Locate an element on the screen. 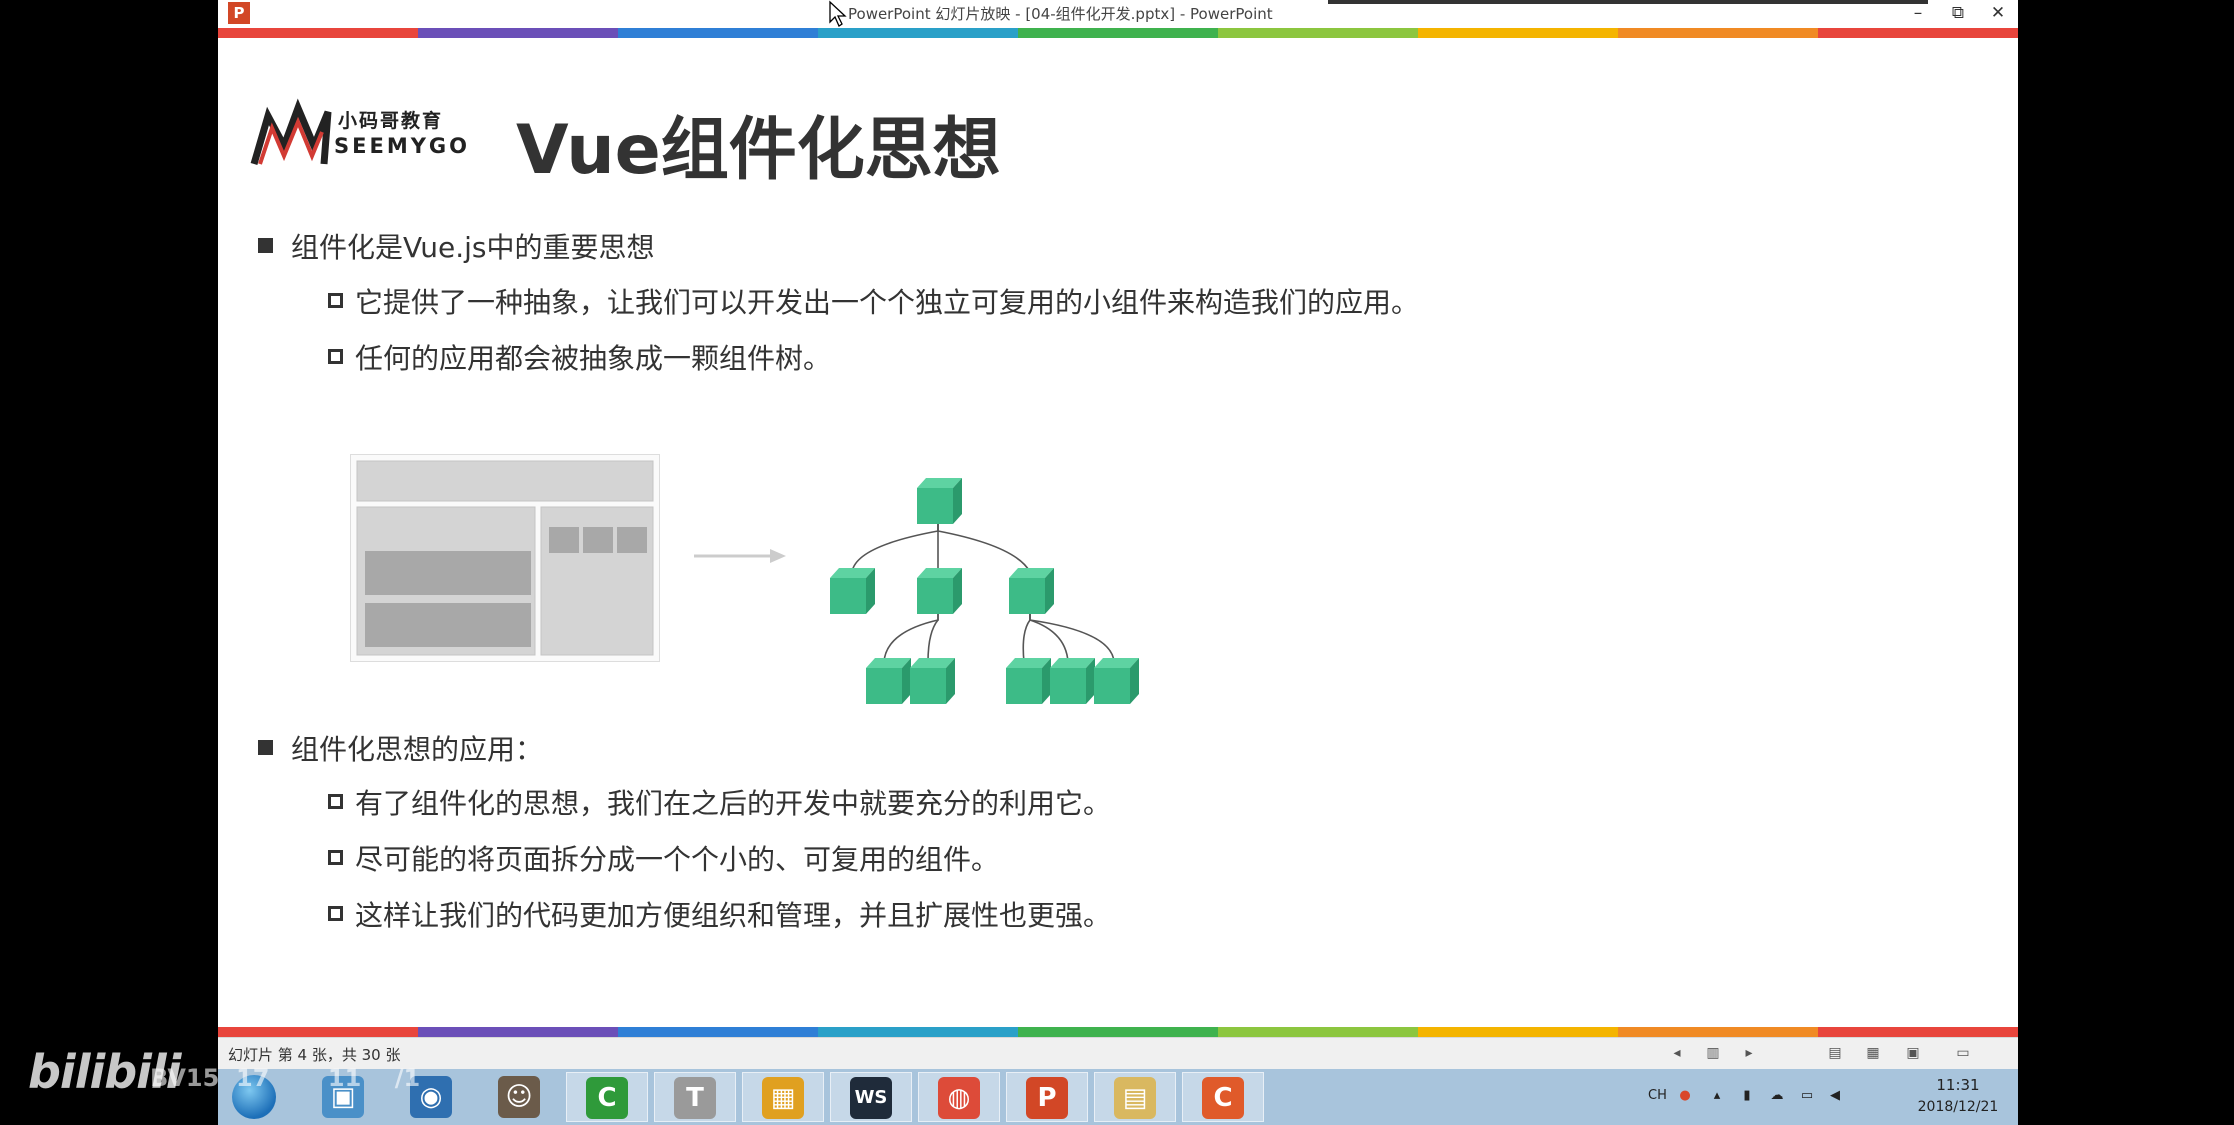 The image size is (2234, 1125). clock-time: 11:31 is located at coordinates (1958, 1085).